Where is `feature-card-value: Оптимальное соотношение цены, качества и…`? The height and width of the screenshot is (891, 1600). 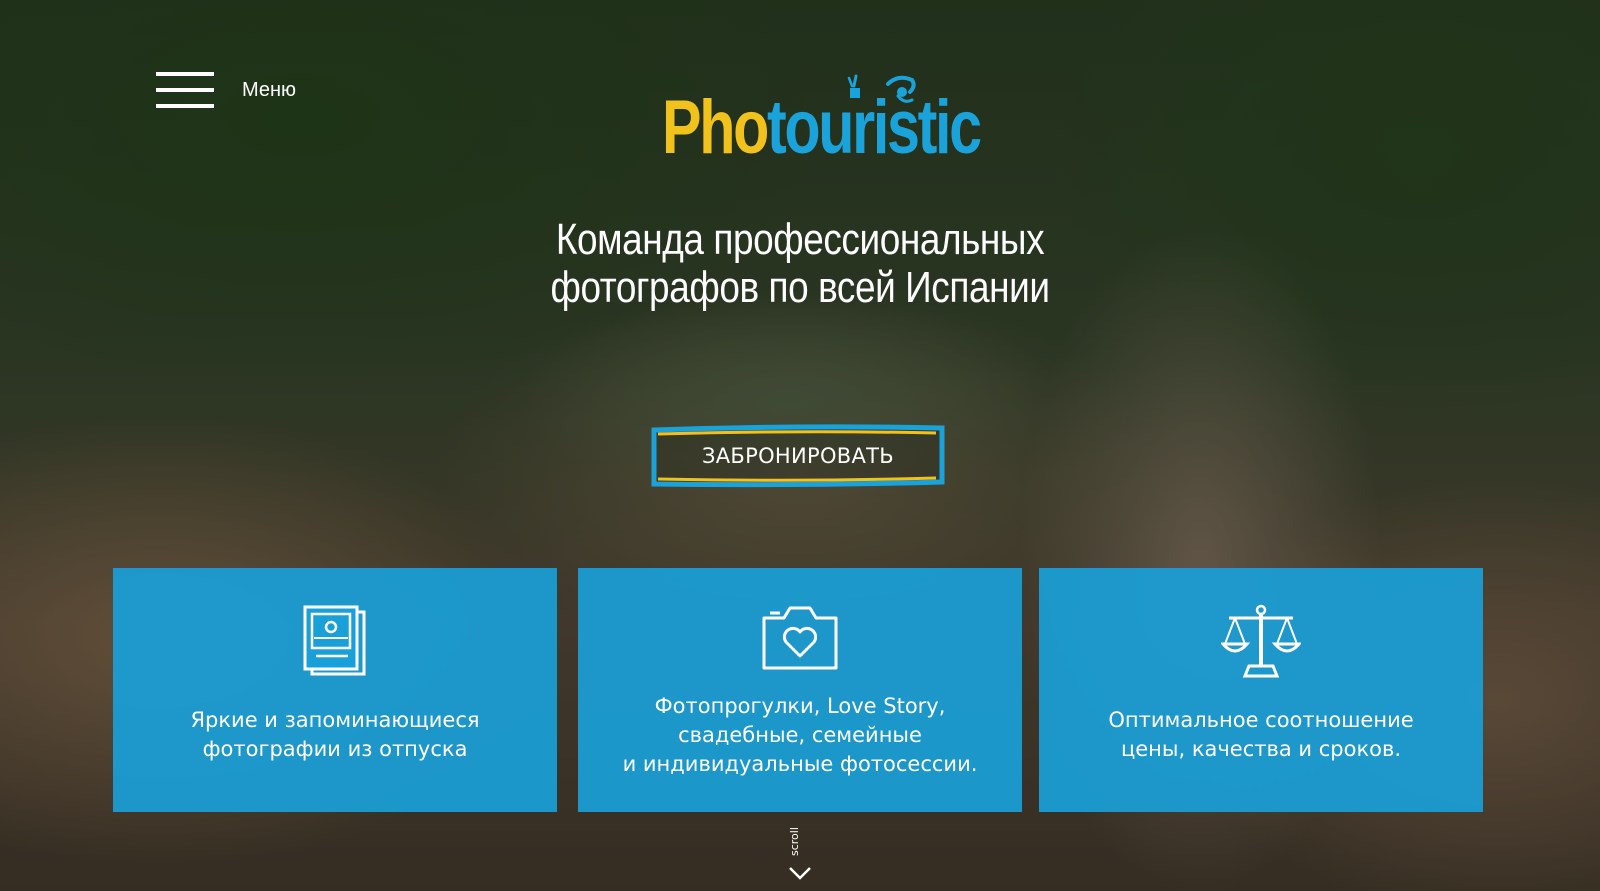
feature-card-value: Оптимальное соотношение цены, качества и… is located at coordinates (1261, 690).